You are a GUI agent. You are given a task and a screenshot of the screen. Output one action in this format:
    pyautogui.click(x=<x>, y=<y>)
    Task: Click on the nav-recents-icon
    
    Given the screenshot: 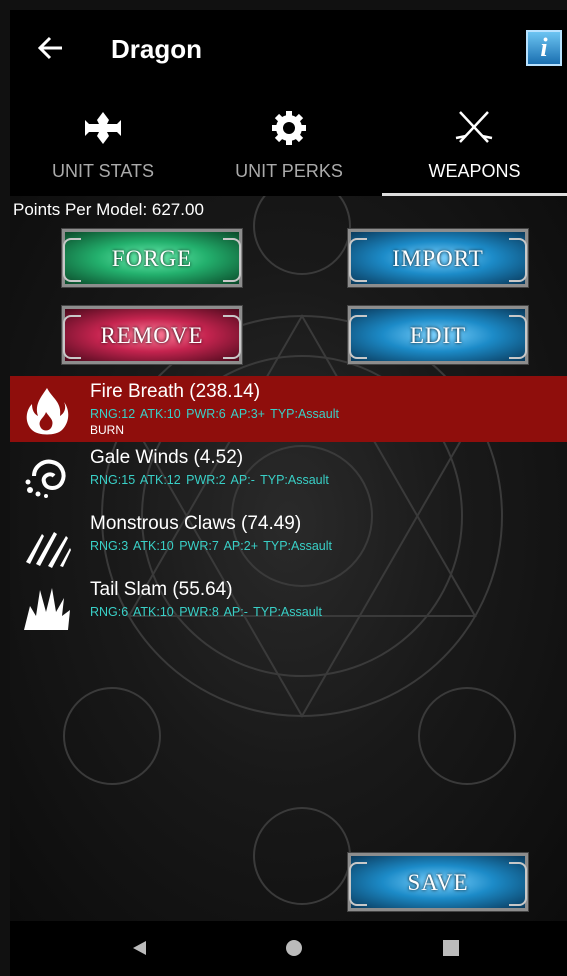 What is the action you would take?
    pyautogui.click(x=451, y=948)
    